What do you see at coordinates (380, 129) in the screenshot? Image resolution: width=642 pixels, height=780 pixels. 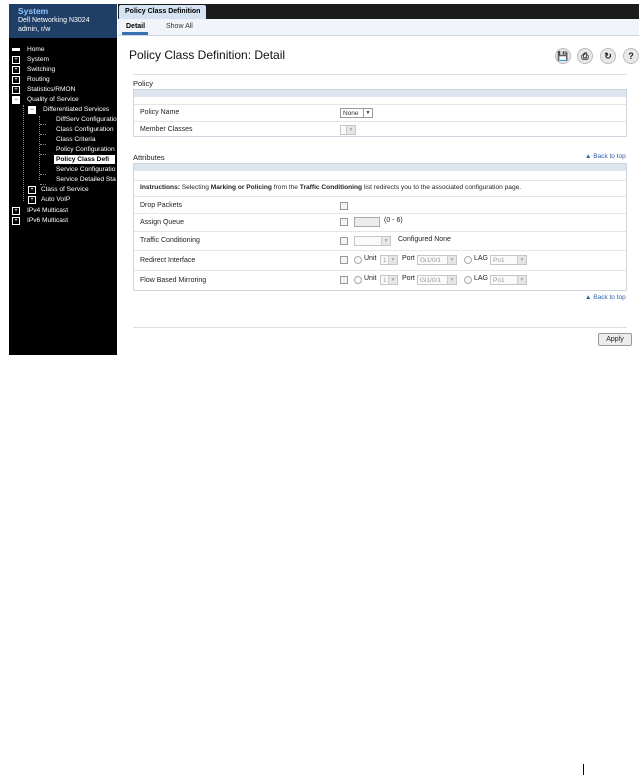 I see `member-classes-row: Member Classes ▼` at bounding box center [380, 129].